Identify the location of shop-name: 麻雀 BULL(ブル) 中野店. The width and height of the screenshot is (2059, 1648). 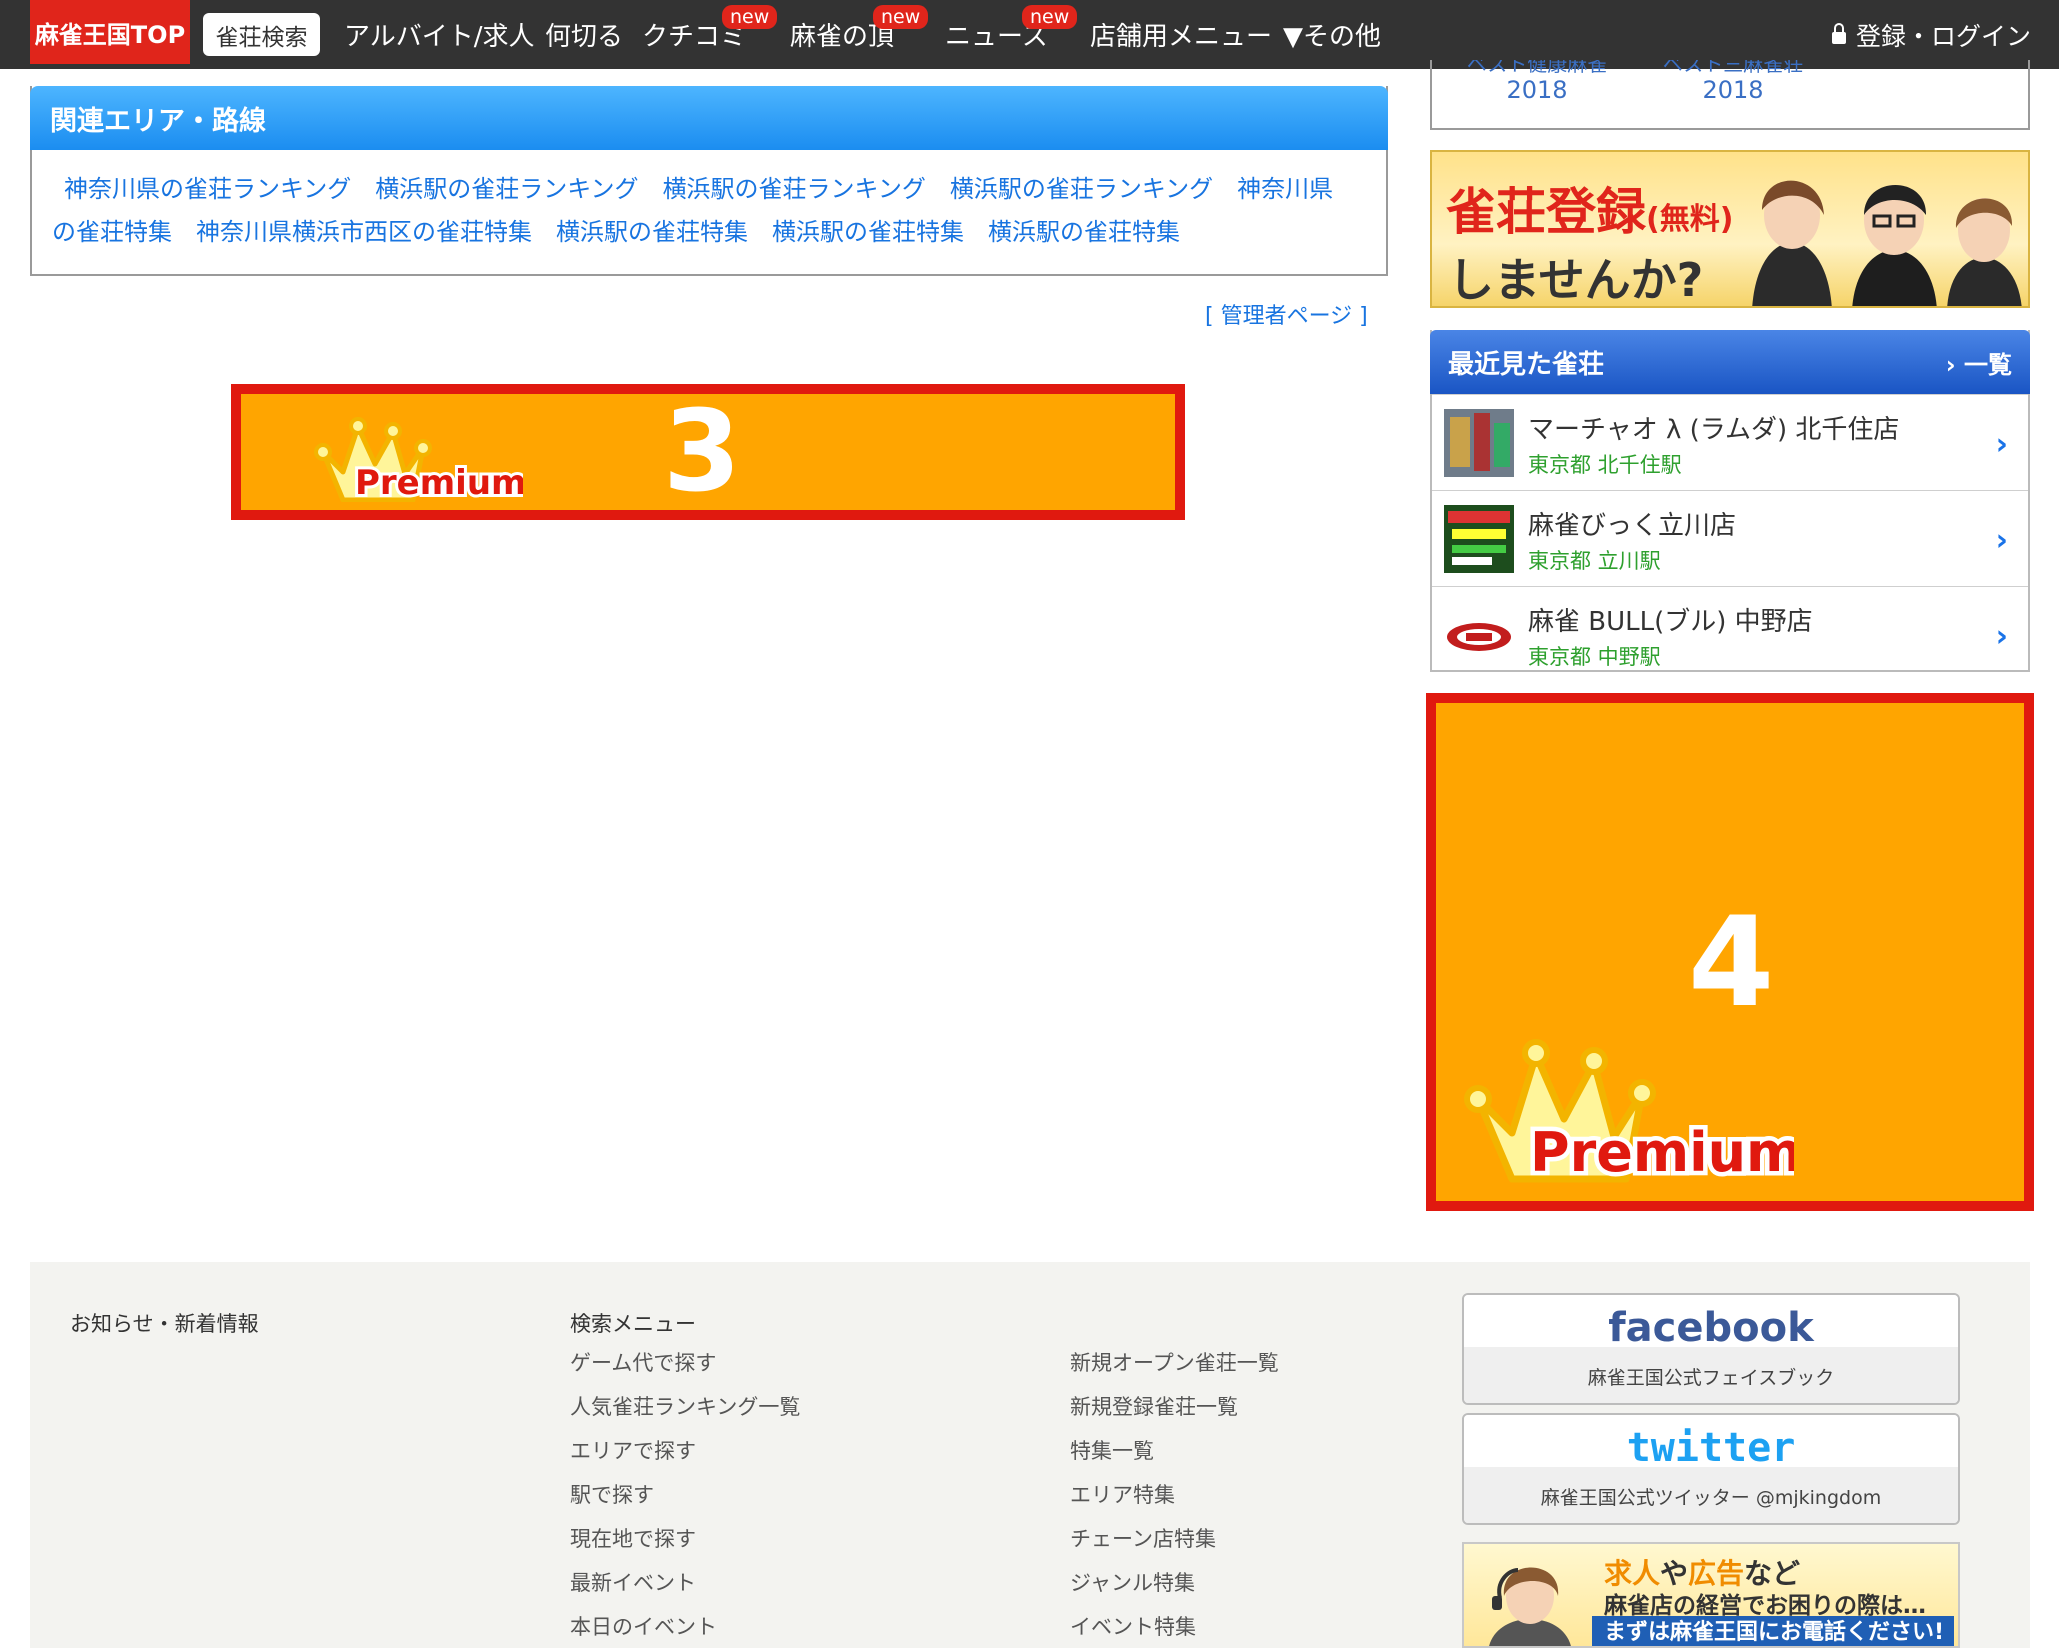
(1670, 622).